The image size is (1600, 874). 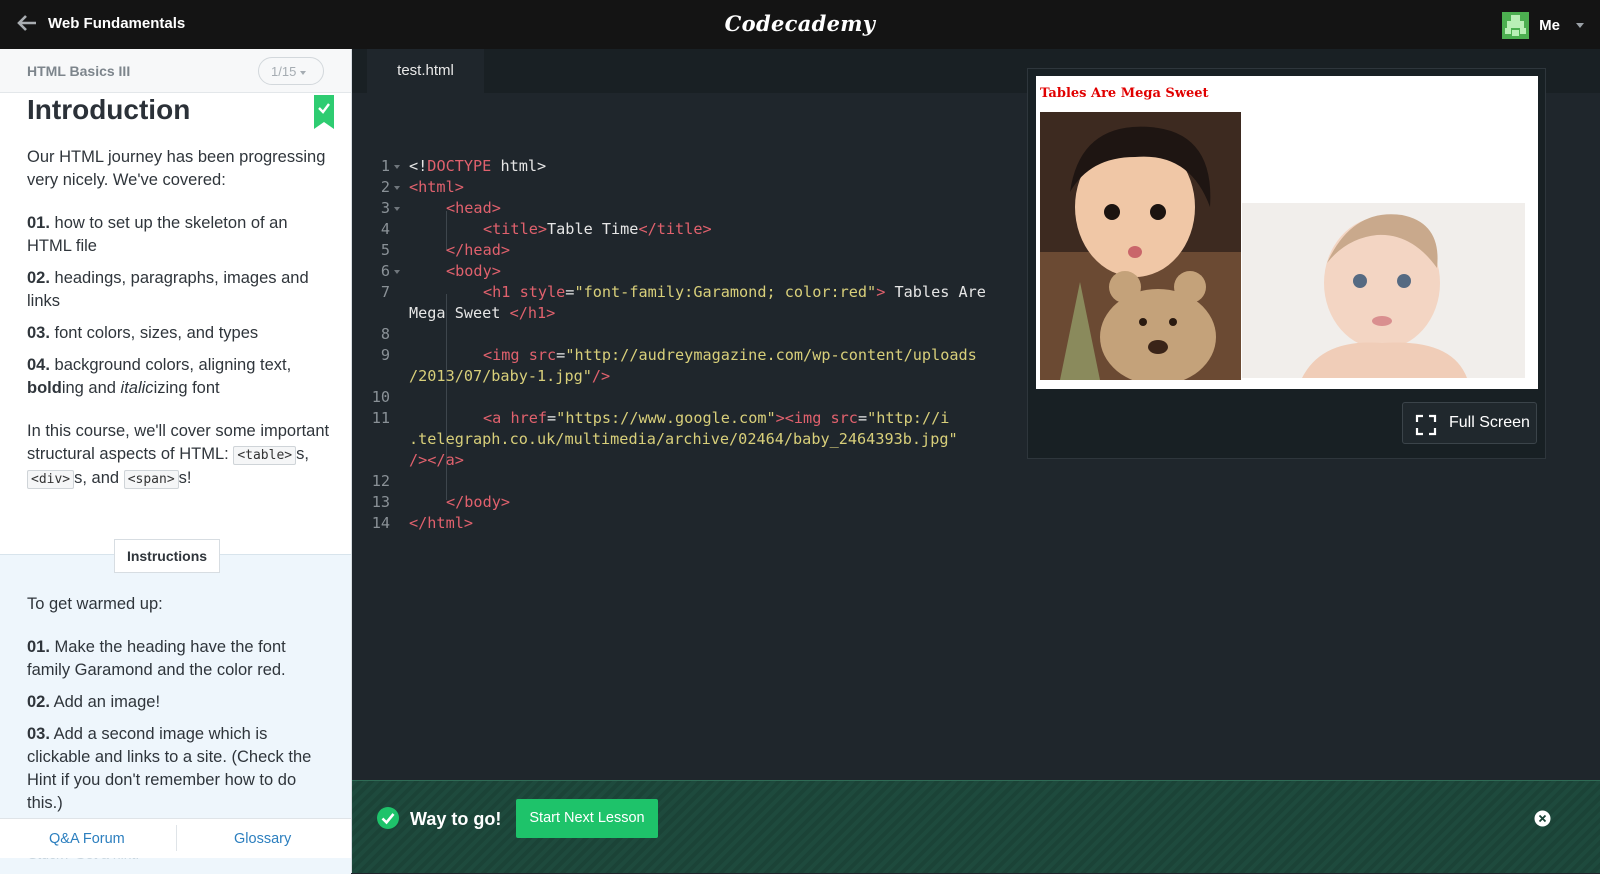 What do you see at coordinates (107, 702) in the screenshot?
I see `step-text: Add an image!` at bounding box center [107, 702].